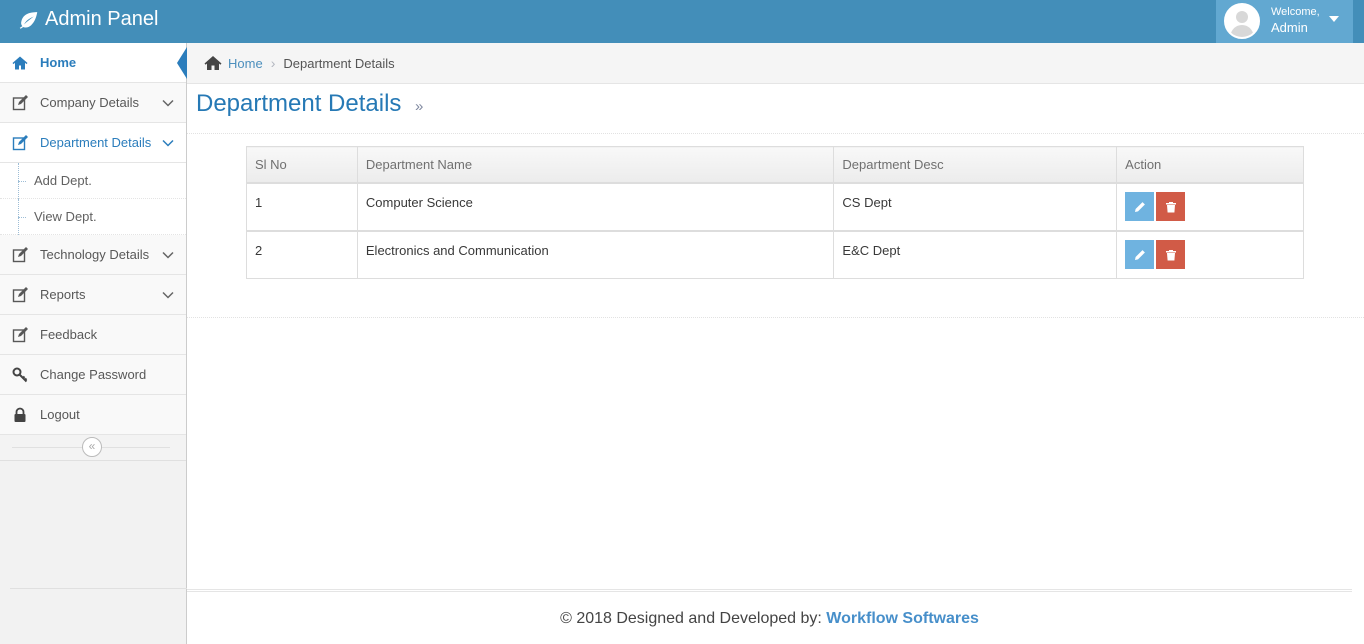 This screenshot has width=1364, height=644. I want to click on sidebar-subitem-label: Add Dept., so click(63, 180).